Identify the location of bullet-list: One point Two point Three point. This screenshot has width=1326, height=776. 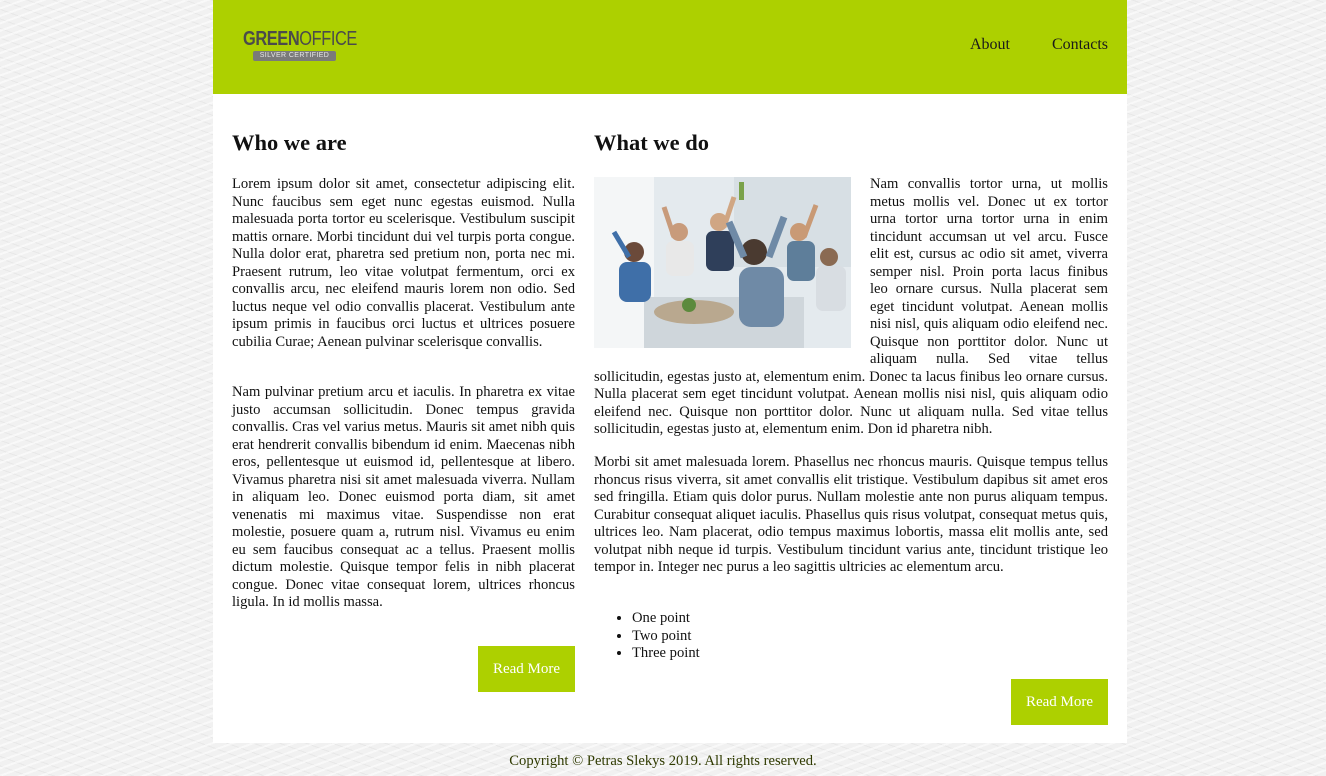
(647, 636).